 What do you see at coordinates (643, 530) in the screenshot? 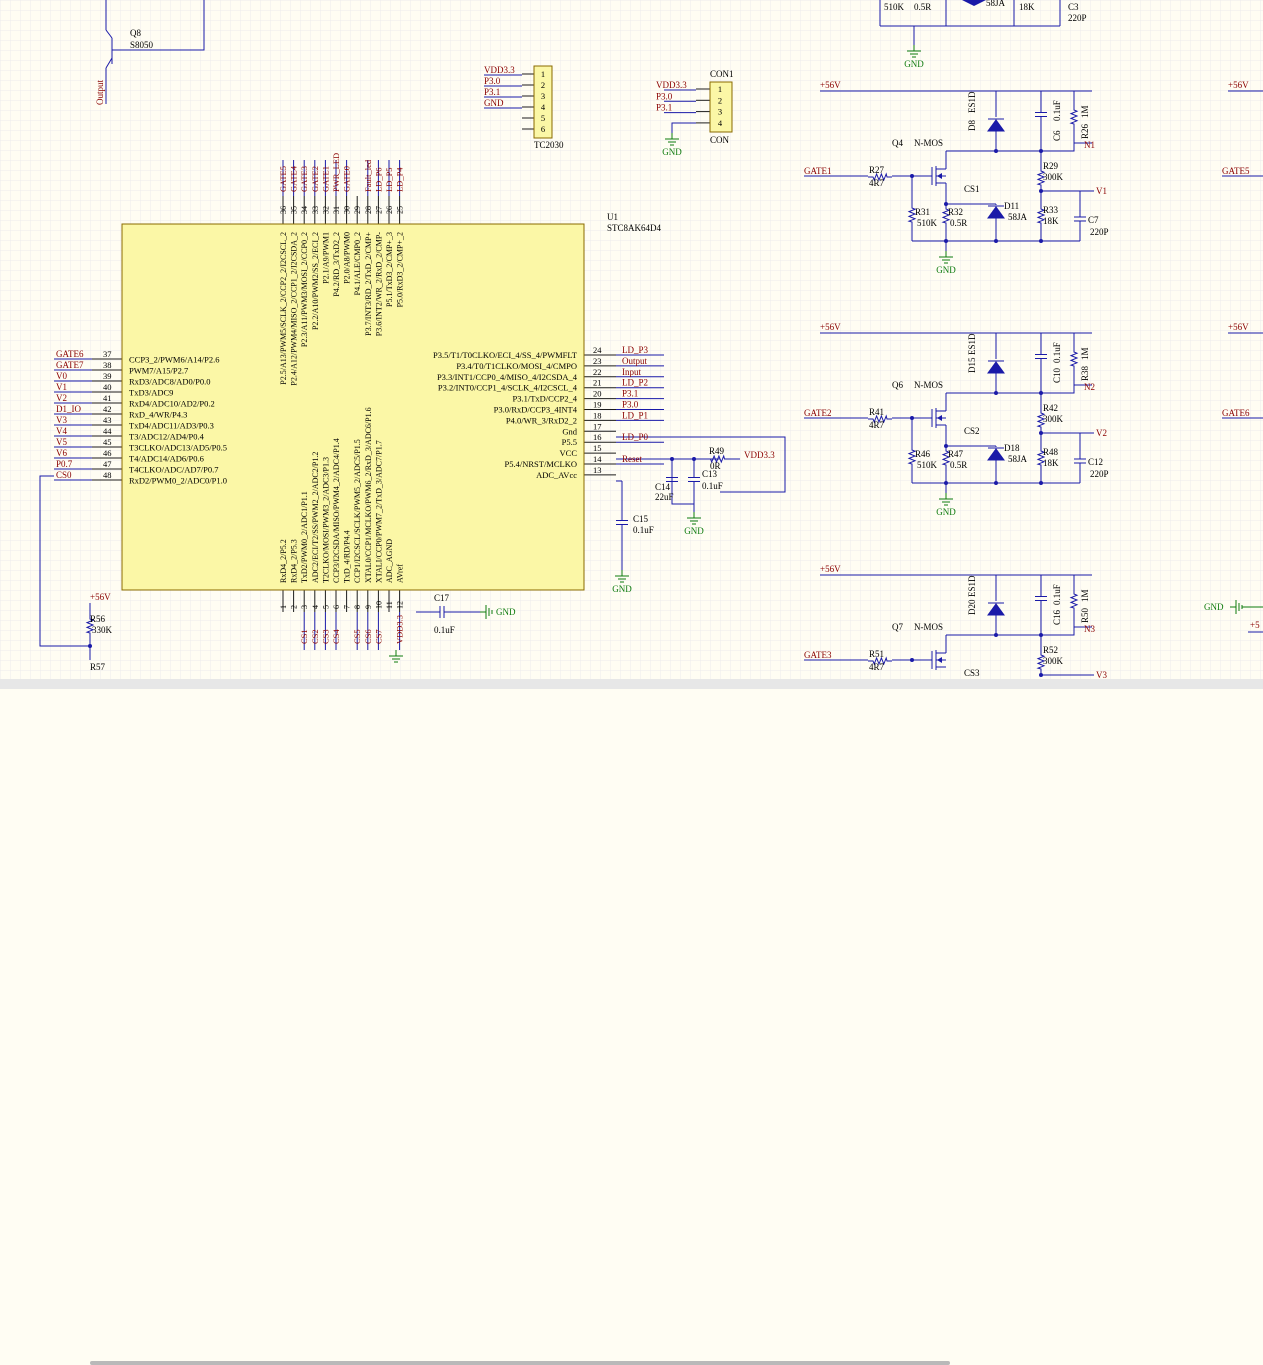
I see `c15-value: 0.1uF` at bounding box center [643, 530].